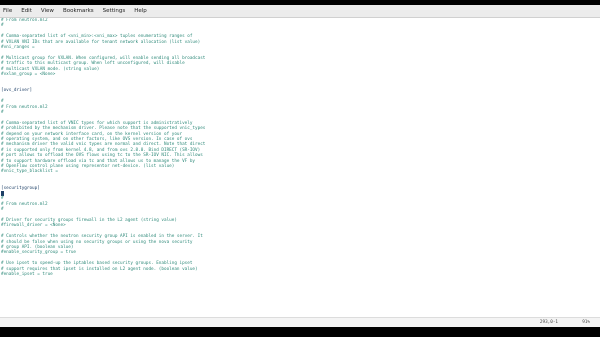 This screenshot has height=337, width=600. I want to click on menu-bookmarks: Bookmarks, so click(78, 11).